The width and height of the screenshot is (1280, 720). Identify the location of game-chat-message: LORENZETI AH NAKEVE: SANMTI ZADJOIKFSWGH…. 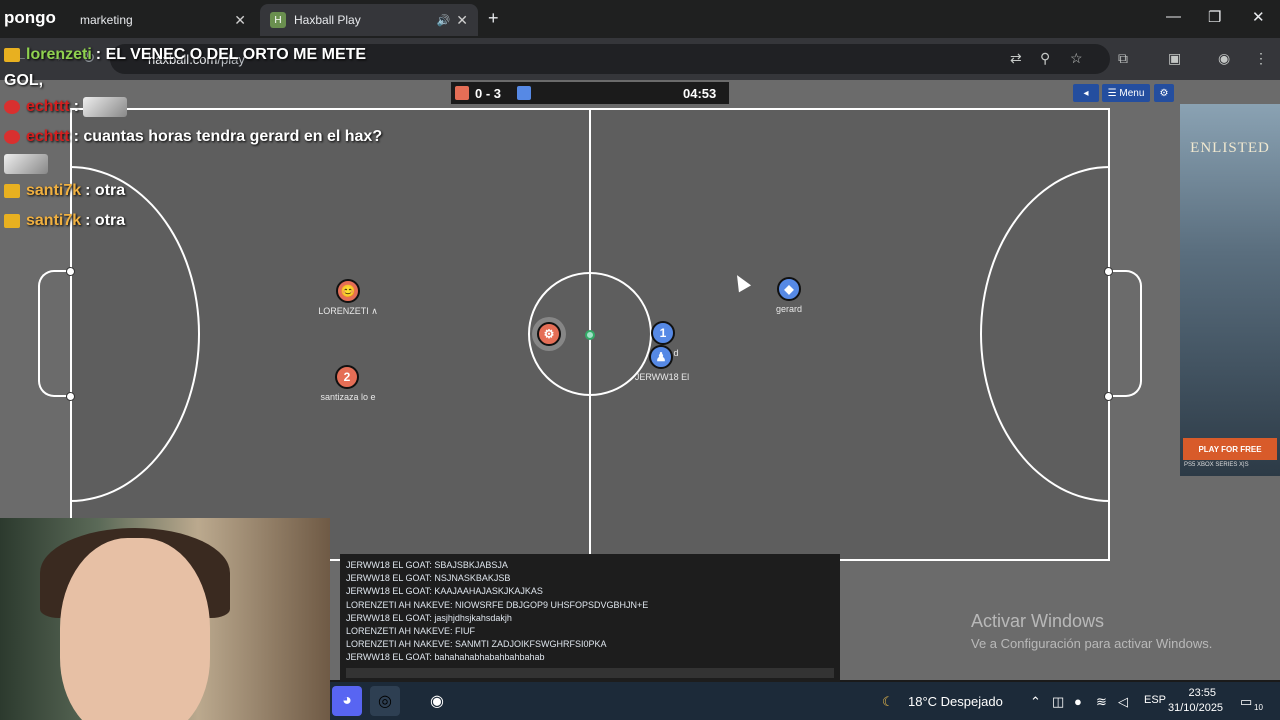
(476, 644).